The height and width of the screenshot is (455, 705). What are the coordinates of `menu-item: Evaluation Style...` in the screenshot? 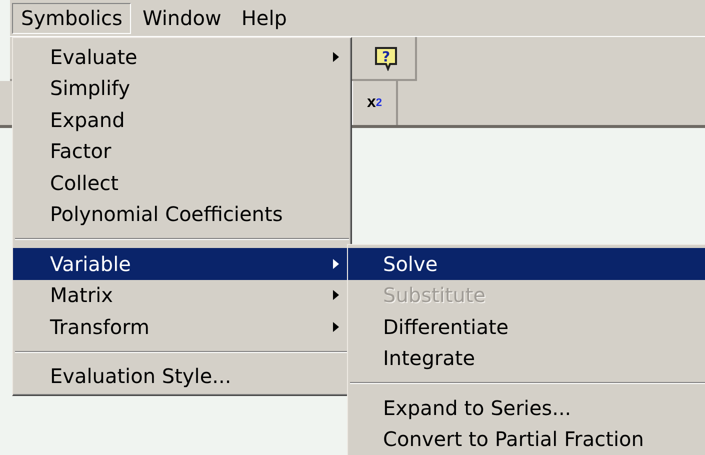 It's located at (182, 376).